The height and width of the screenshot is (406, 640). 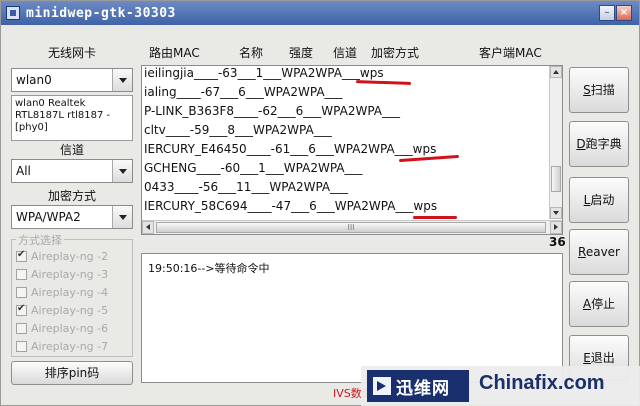 I want to click on method-checkbox-3: Aireplay-ng -3, so click(x=62, y=274).